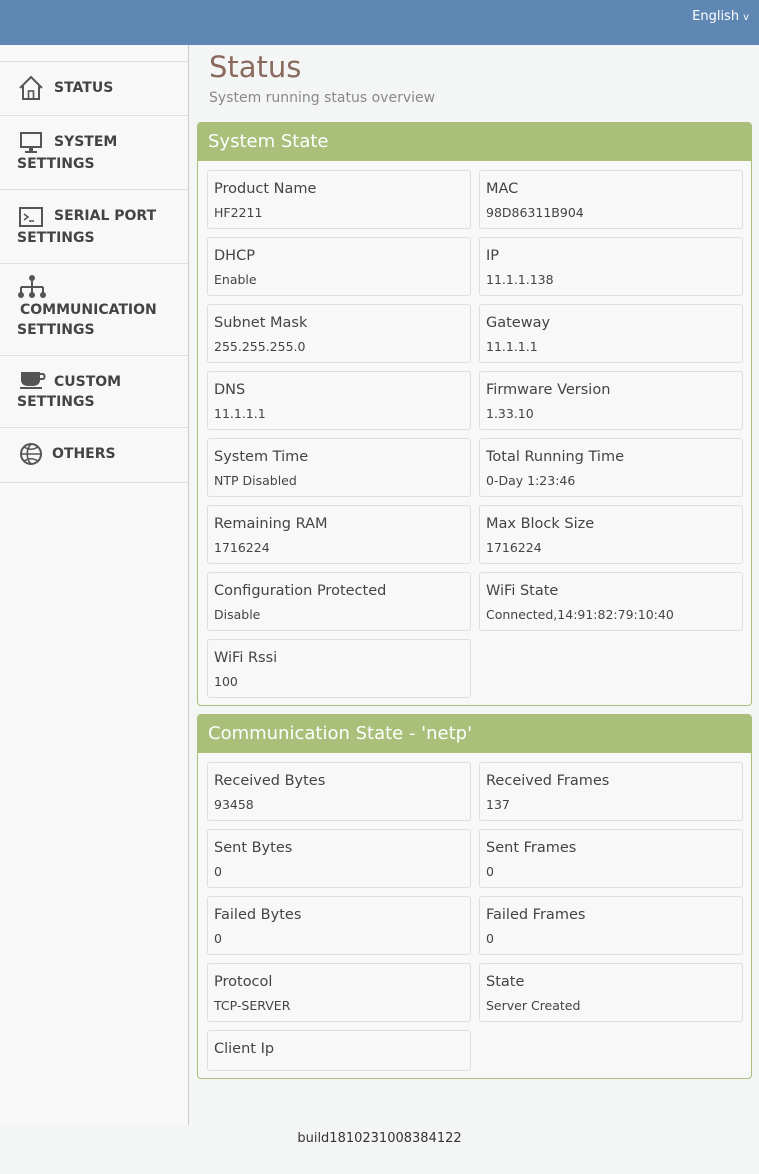 The image size is (759, 1174). What do you see at coordinates (339, 601) in the screenshot?
I see `status-field-configuration-protected: Configuration Protected Disable` at bounding box center [339, 601].